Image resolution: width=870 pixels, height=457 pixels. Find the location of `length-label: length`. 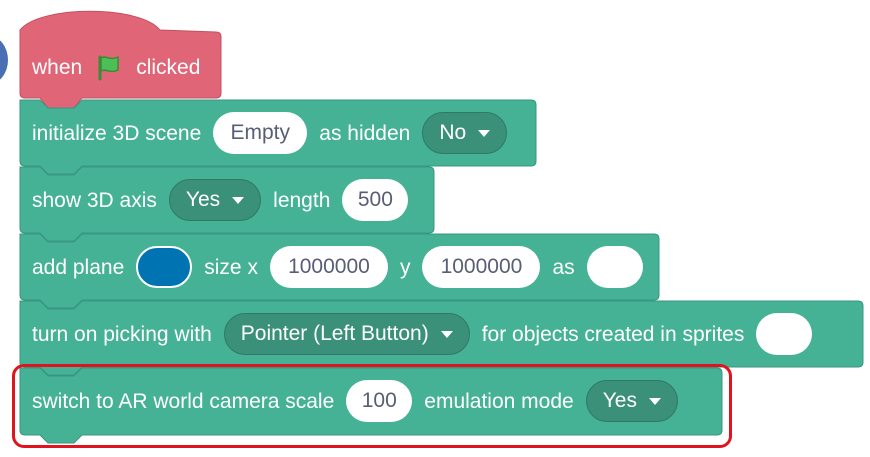

length-label: length is located at coordinates (302, 200).